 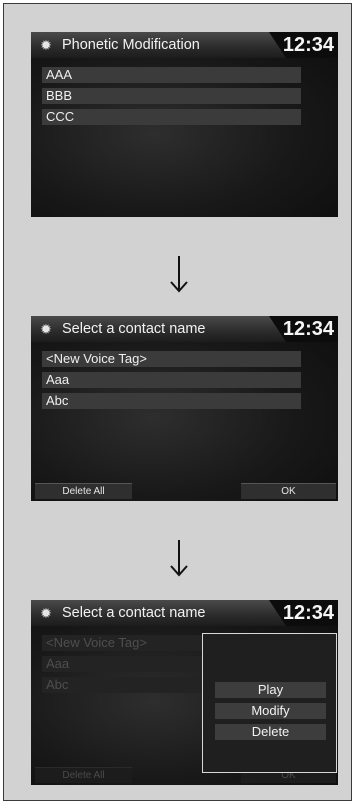 I want to click on new-voice-tag-item: <New Voice Tag>, so click(x=171, y=359).